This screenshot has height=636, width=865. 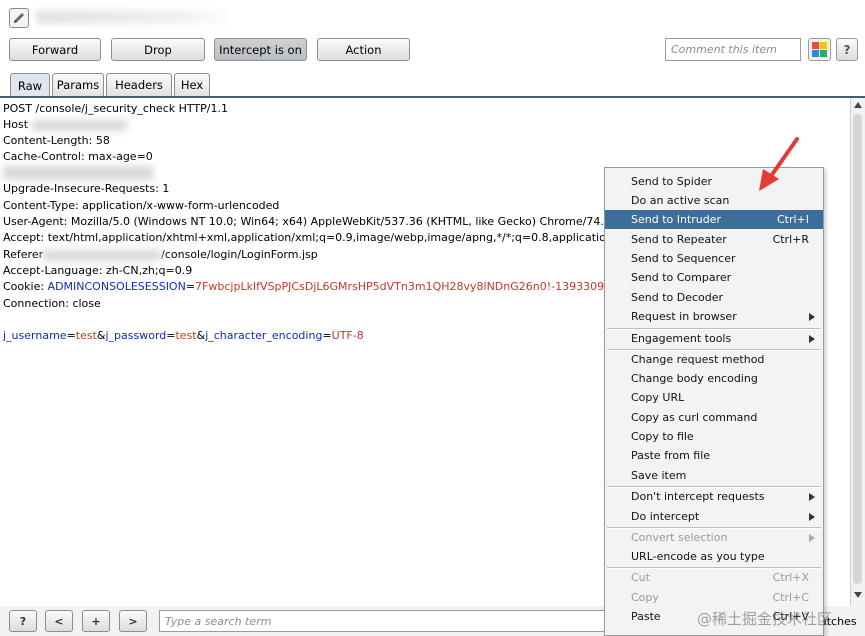 I want to click on menu-item-send-to-intruder: Send to Intruder Ctrl+I, so click(x=714, y=219).